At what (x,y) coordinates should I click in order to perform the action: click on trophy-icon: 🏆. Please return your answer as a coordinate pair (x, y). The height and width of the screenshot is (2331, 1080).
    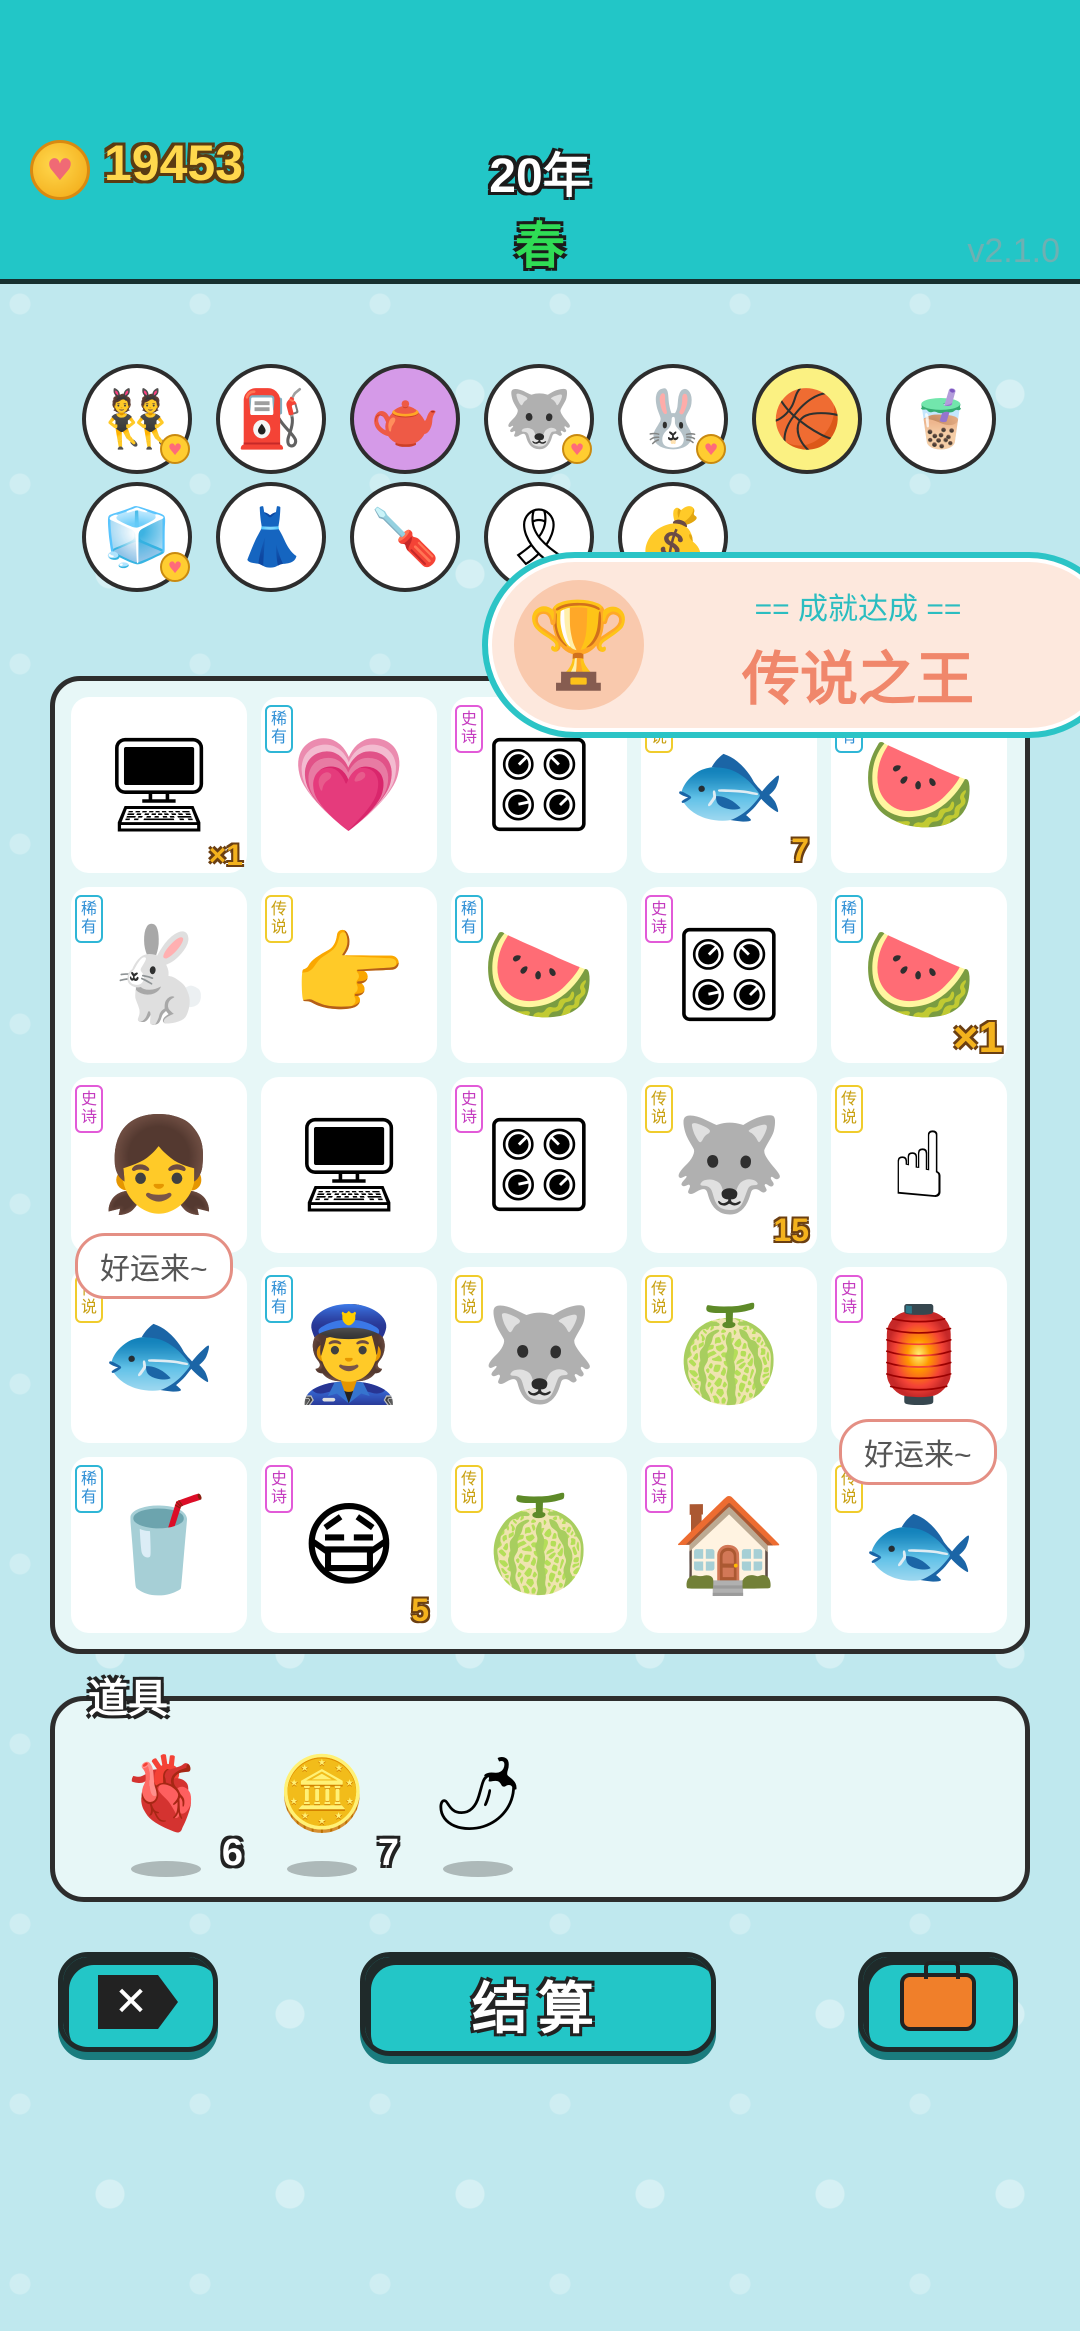
    Looking at the image, I should click on (579, 645).